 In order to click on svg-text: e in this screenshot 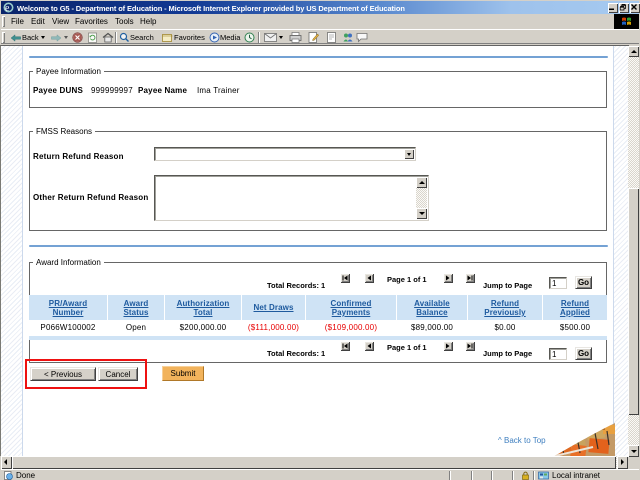, I will do `click(7, 8)`.